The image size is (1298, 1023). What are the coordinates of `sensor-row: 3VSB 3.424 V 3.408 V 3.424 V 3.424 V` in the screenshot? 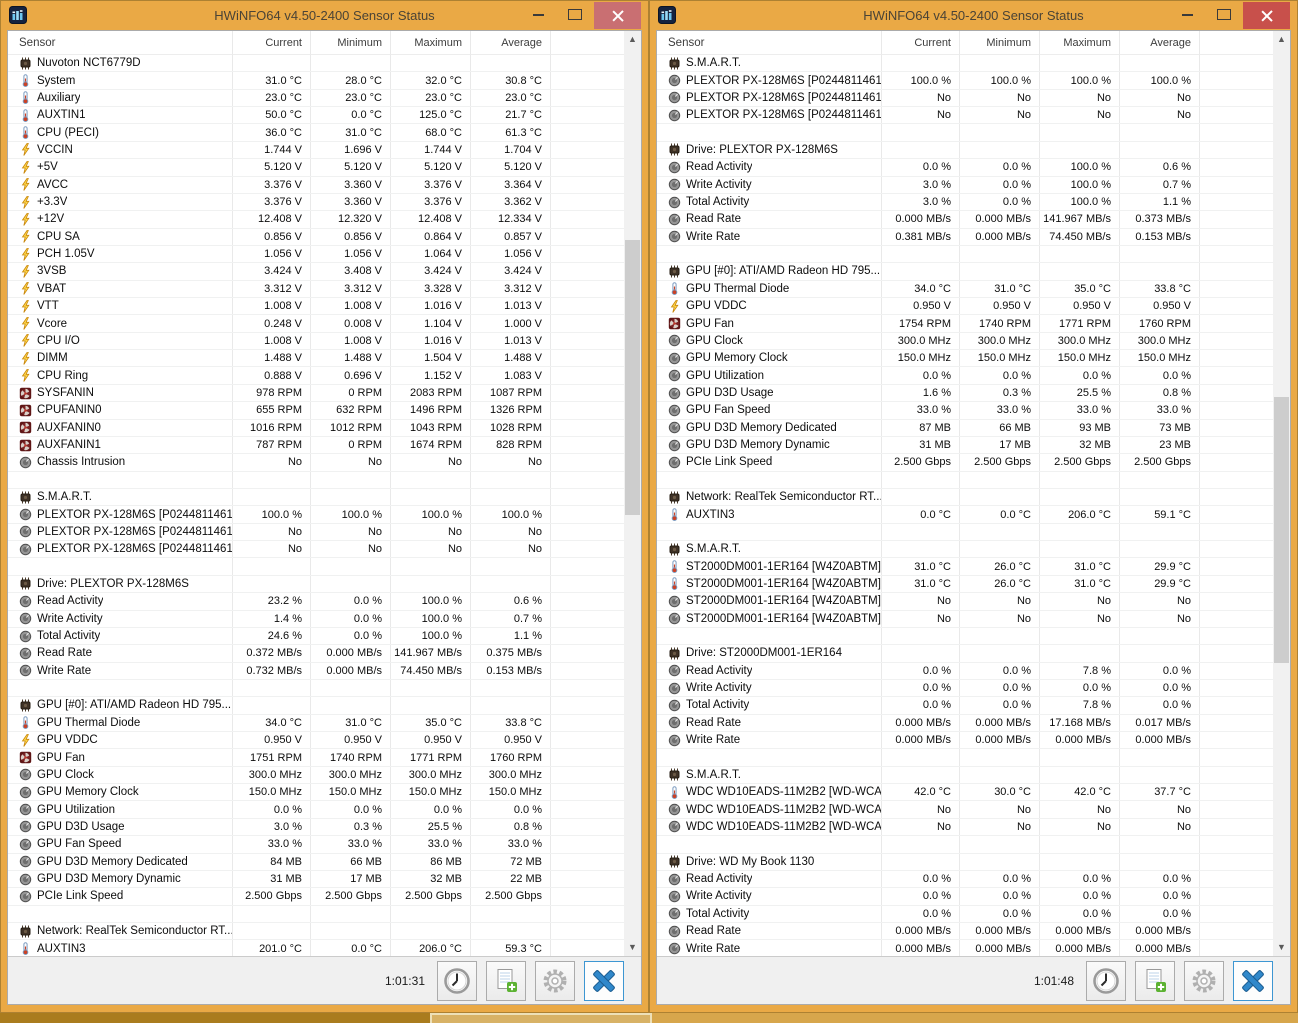 It's located at (316, 272).